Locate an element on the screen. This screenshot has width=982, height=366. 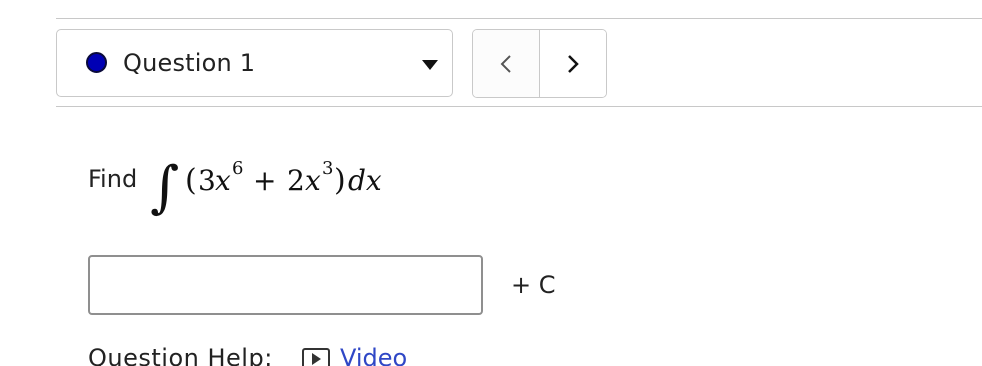
play-video-icon is located at coordinates (316, 357).